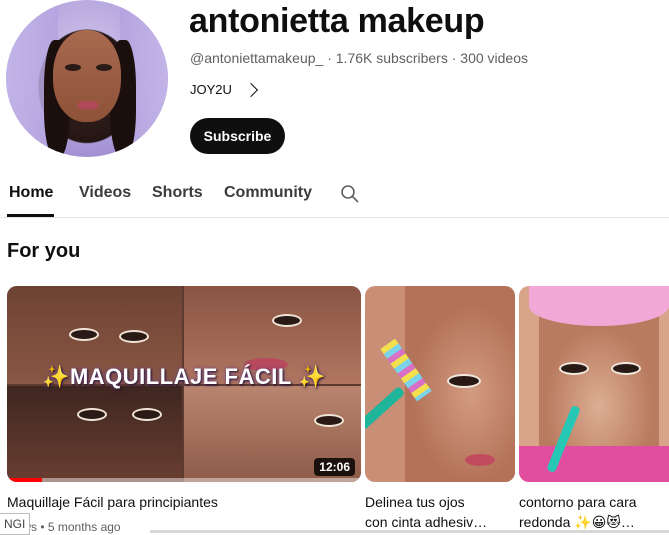 The image size is (669, 535). Describe the element at coordinates (599, 306) in the screenshot. I see `thumbnail-headband` at that location.